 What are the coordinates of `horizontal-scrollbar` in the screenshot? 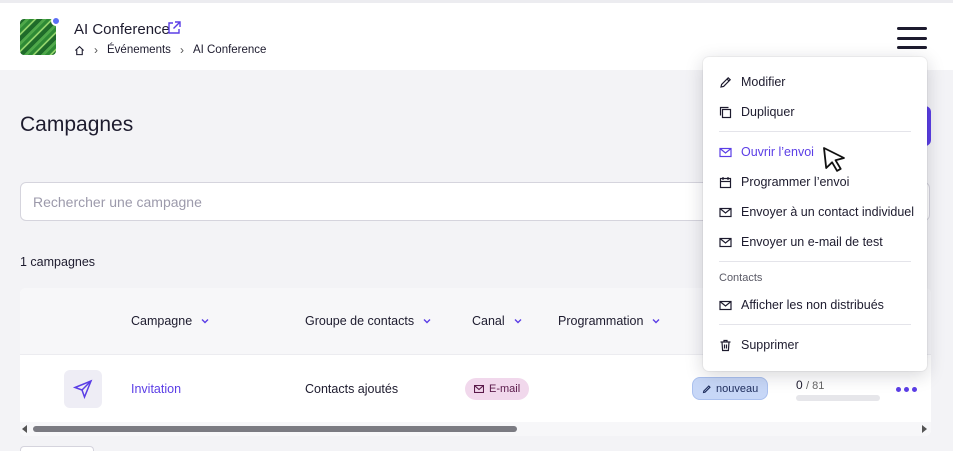 It's located at (475, 429).